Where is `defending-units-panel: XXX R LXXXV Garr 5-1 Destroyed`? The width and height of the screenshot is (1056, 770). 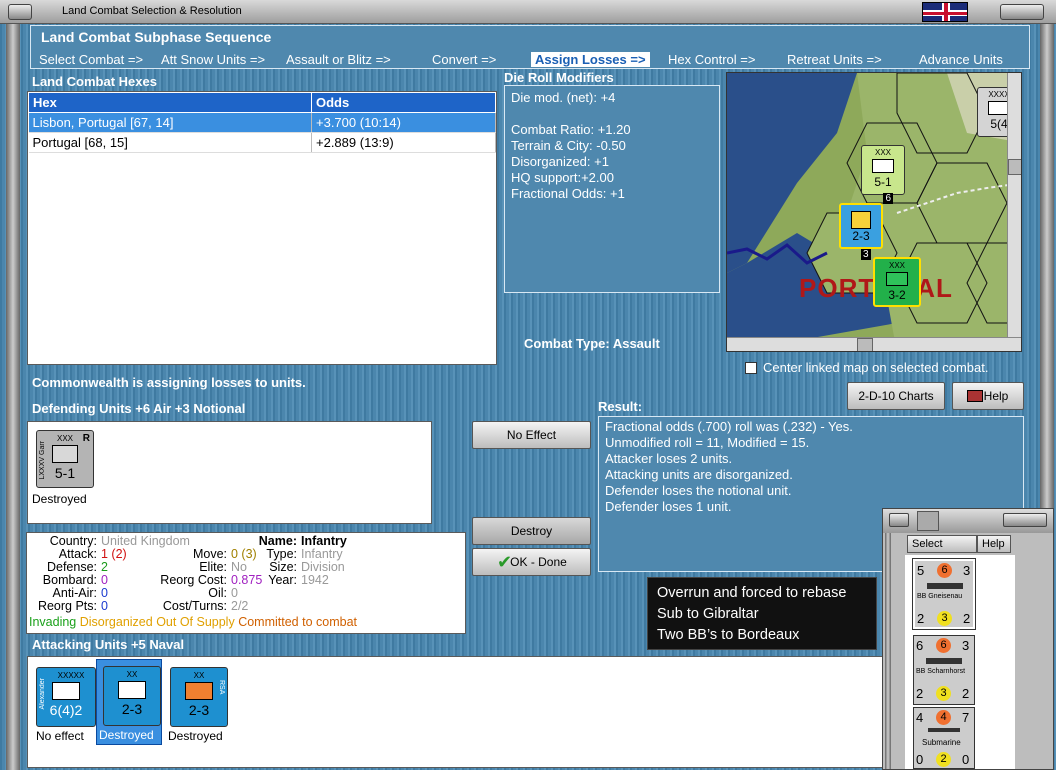
defending-units-panel: XXX R LXXXV Garr 5-1 Destroyed is located at coordinates (229, 472).